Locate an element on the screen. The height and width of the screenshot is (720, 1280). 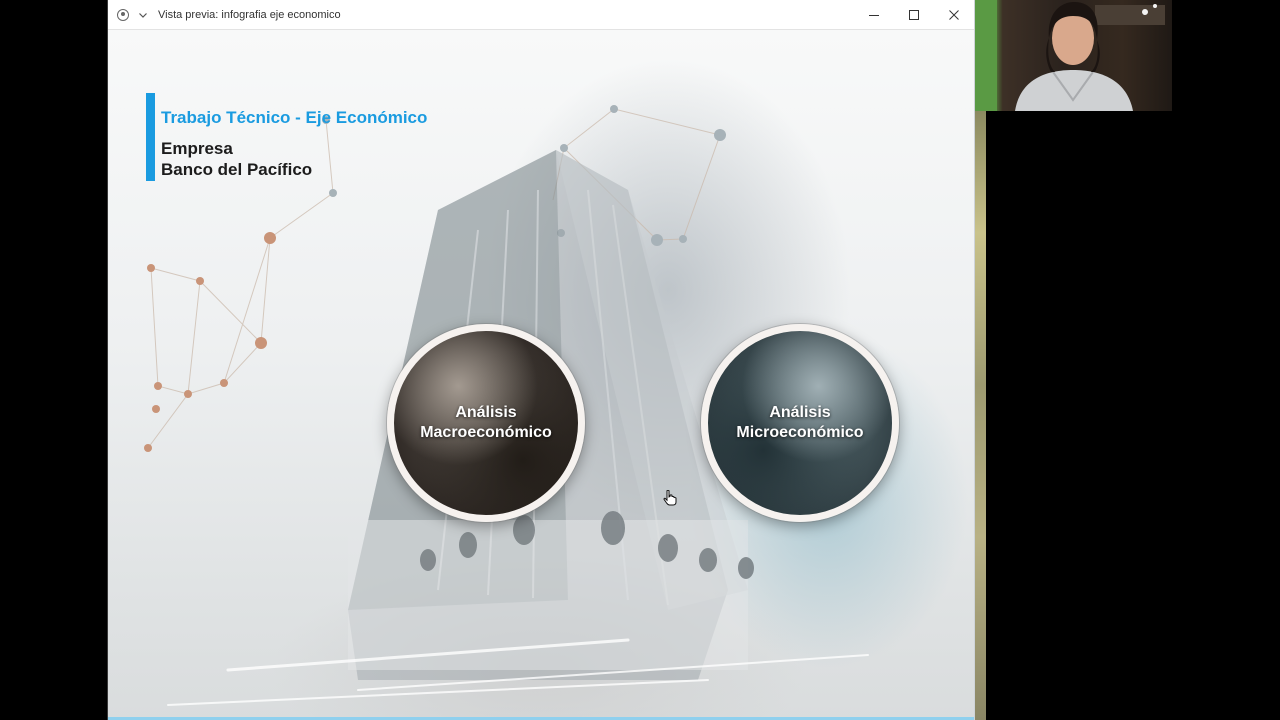
micro-label-line2: Microeconómico is located at coordinates (800, 432).